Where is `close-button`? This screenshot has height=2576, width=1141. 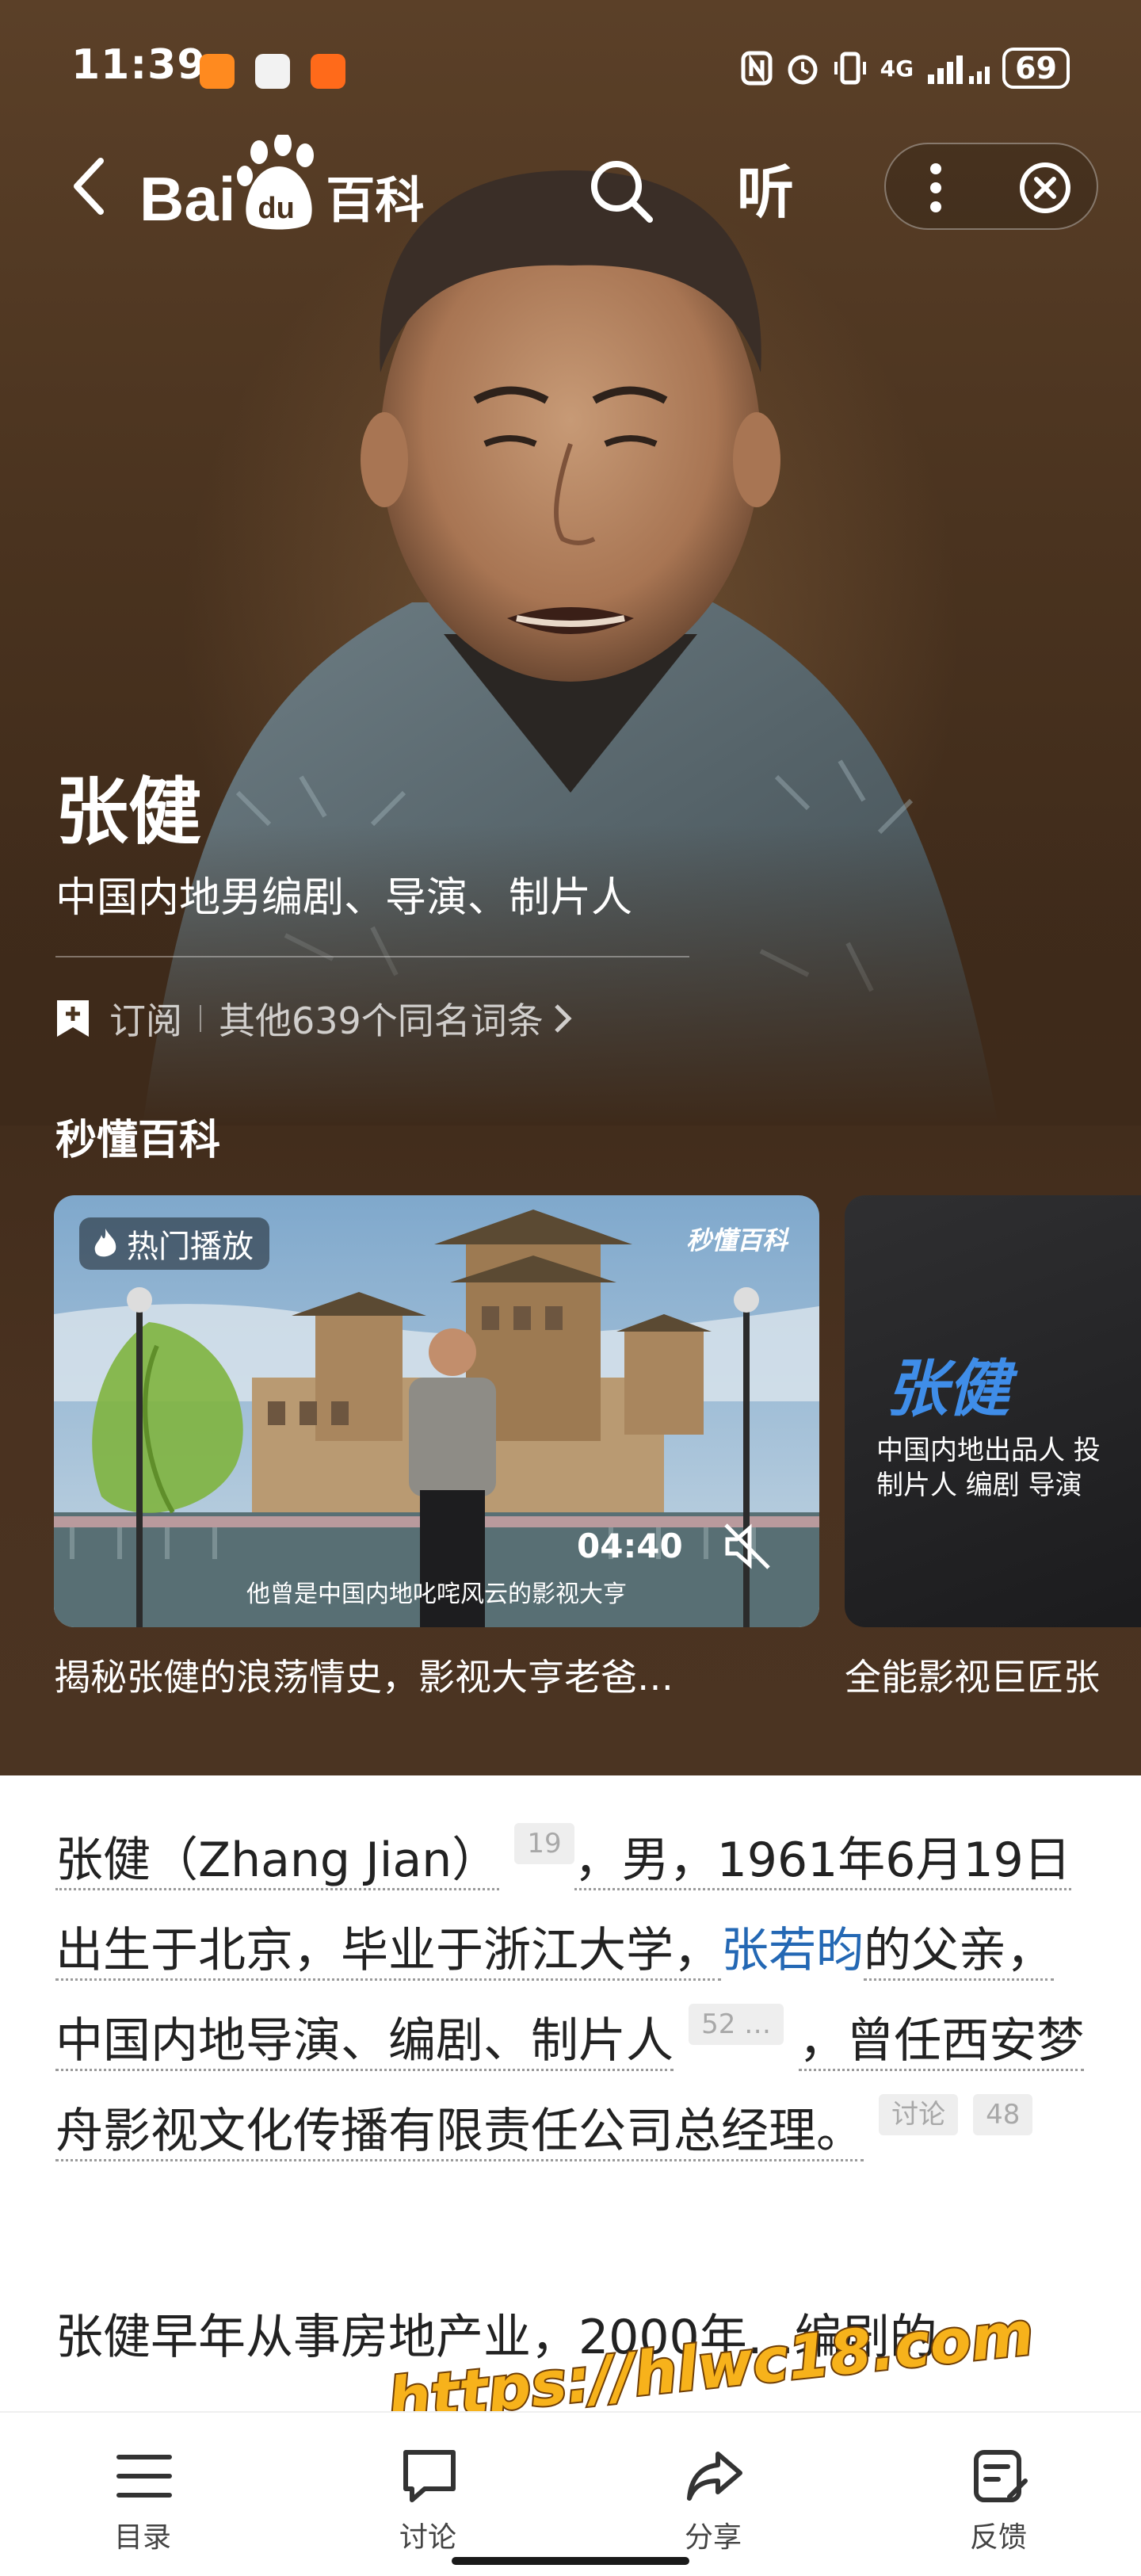 close-button is located at coordinates (1045, 188).